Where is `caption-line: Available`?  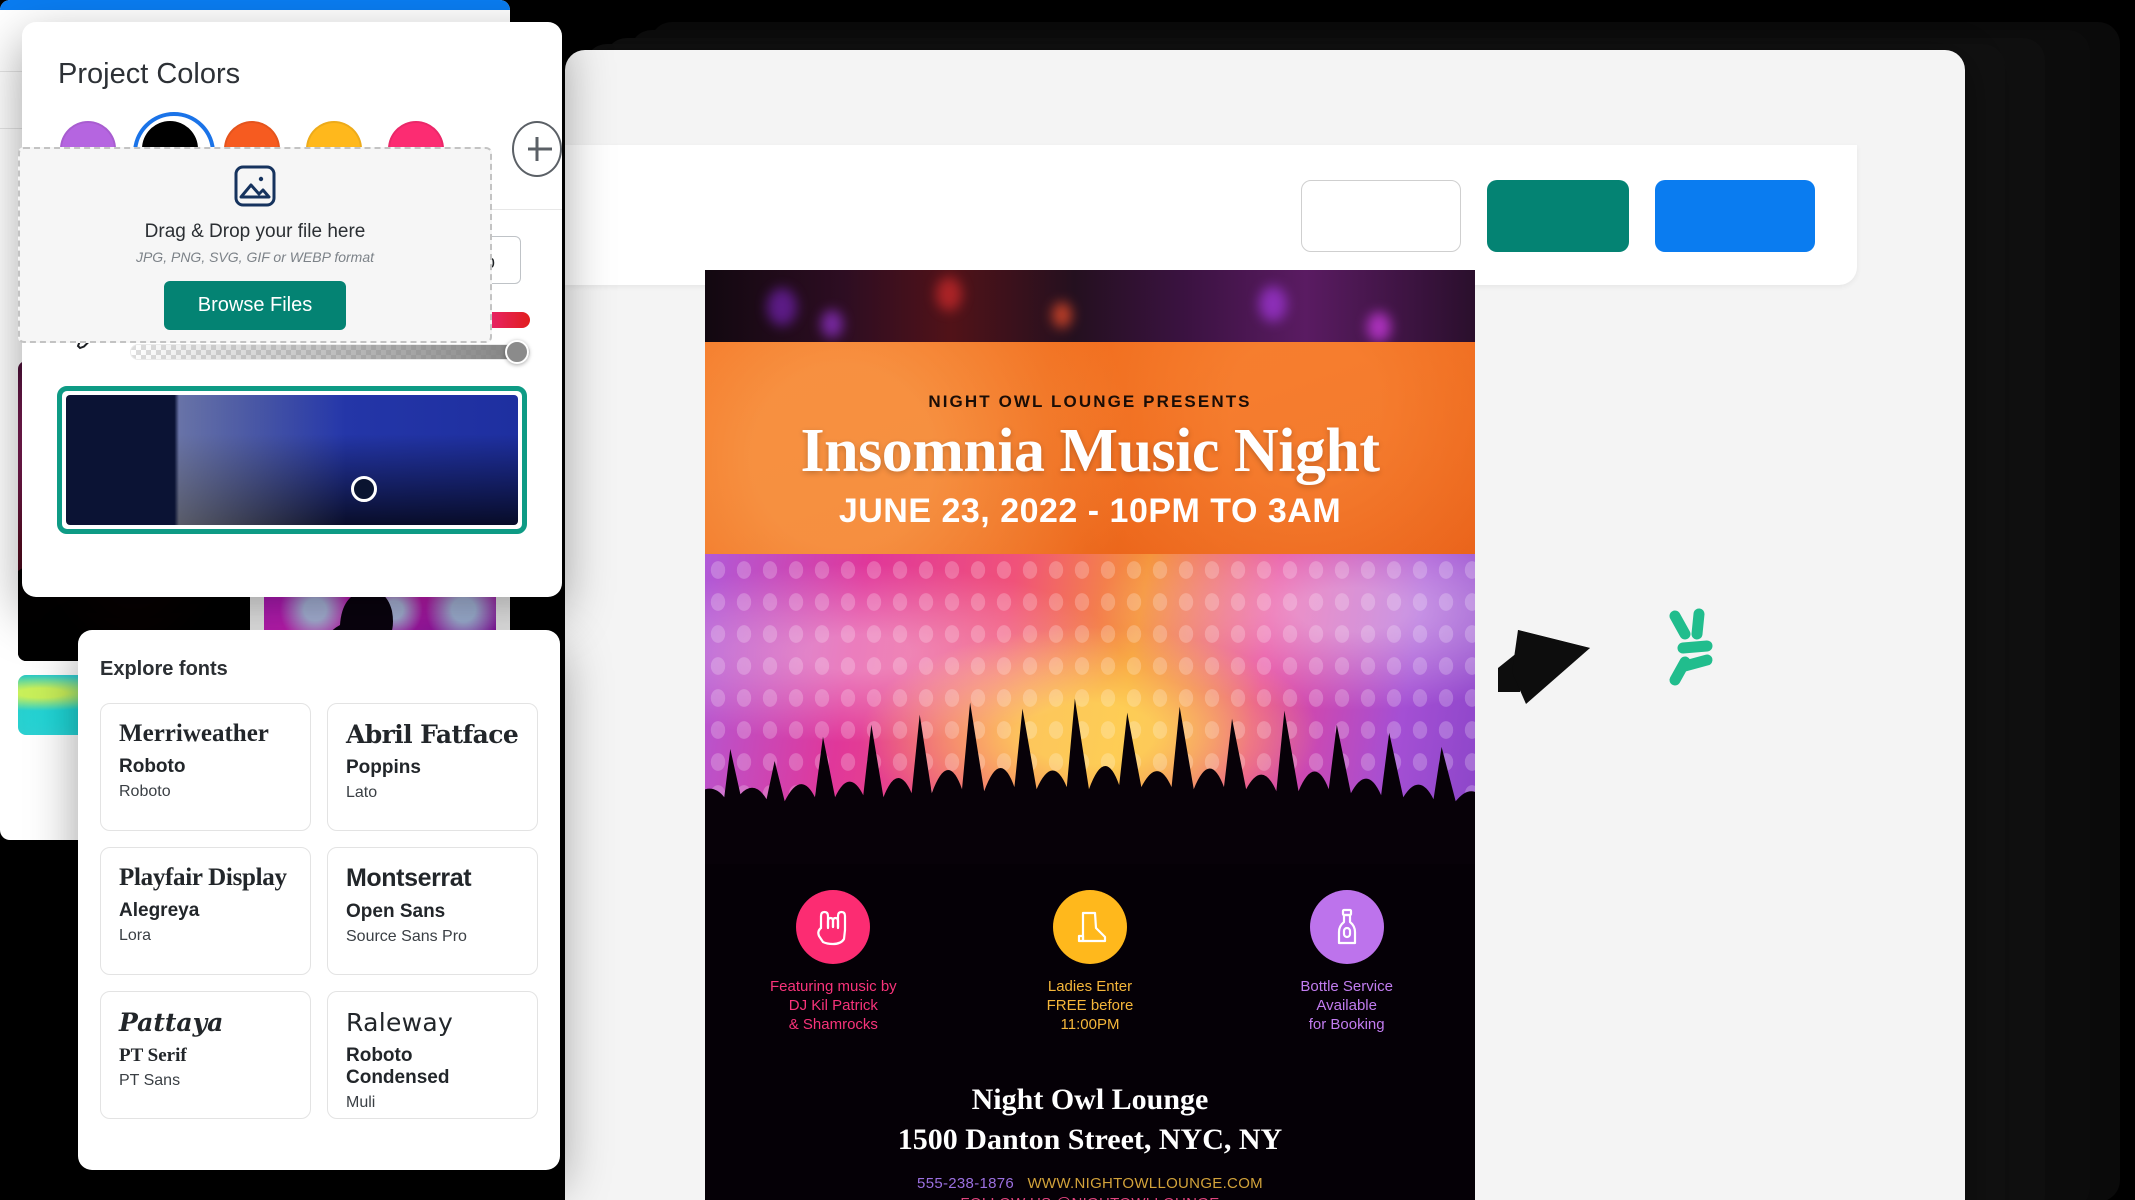 caption-line: Available is located at coordinates (1346, 1005).